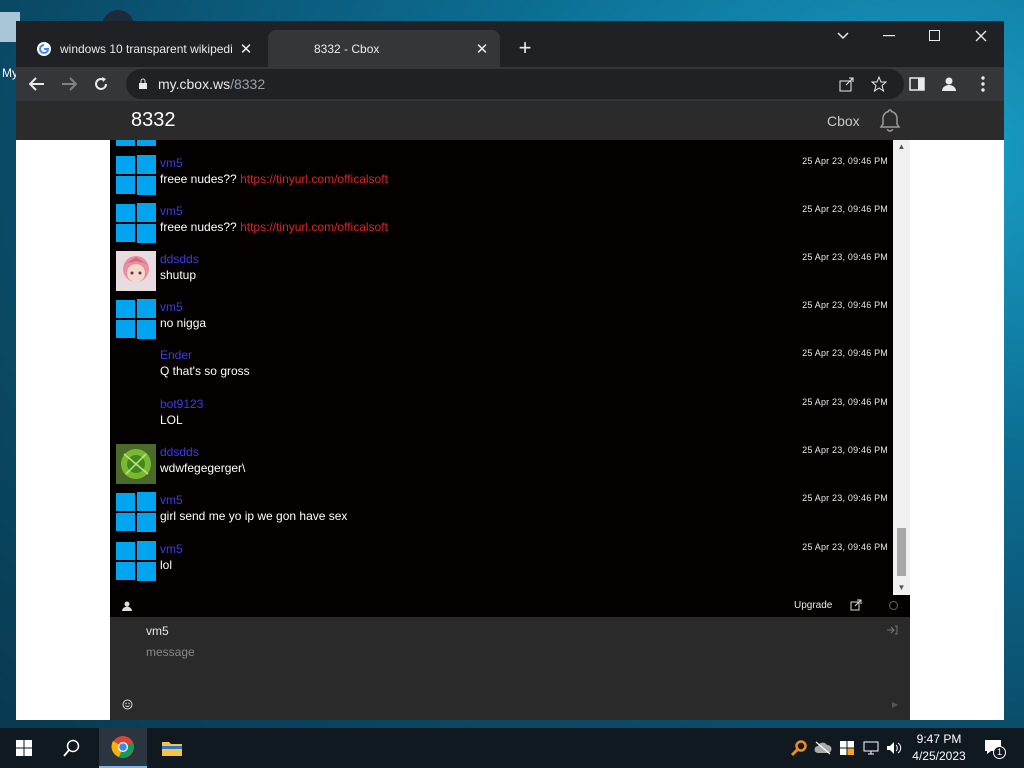  I want to click on search-button, so click(72, 748).